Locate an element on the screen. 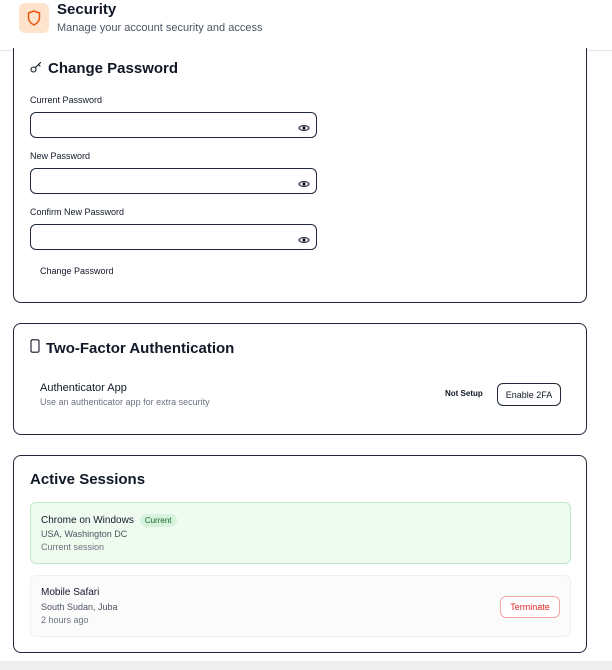 The height and width of the screenshot is (670, 612). session-location: South Sudan, Juba is located at coordinates (79, 607).